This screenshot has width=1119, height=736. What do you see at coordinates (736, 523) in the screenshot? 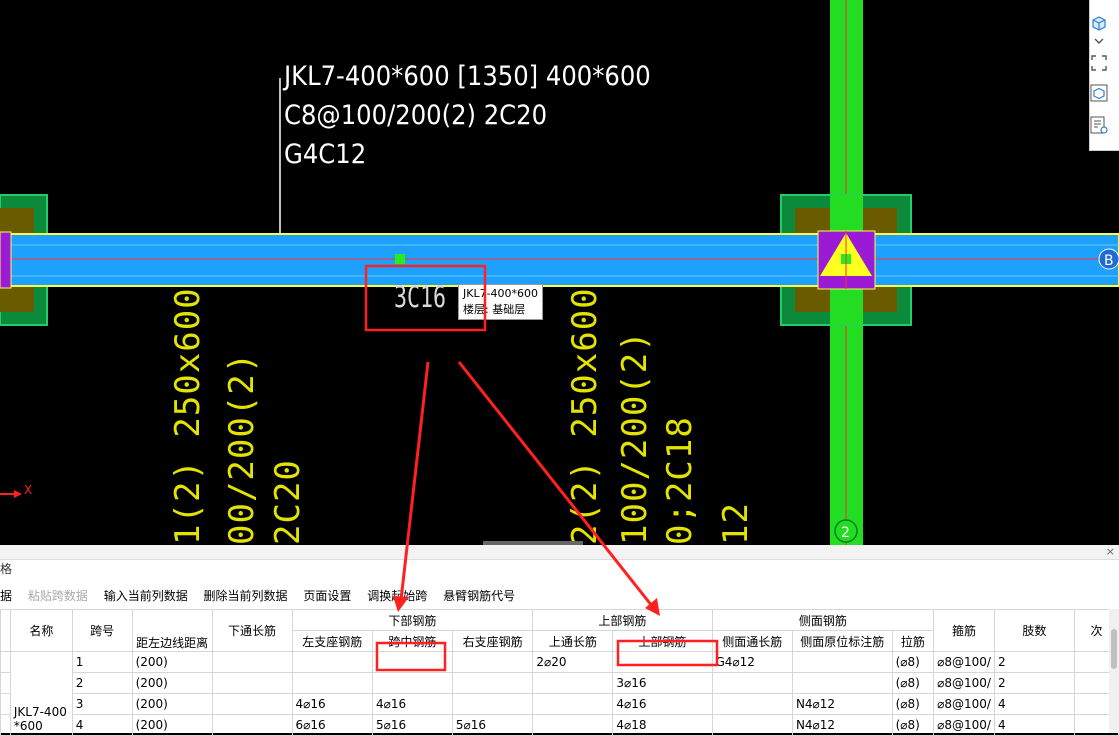
I see `vertical-annotation: 12` at bounding box center [736, 523].